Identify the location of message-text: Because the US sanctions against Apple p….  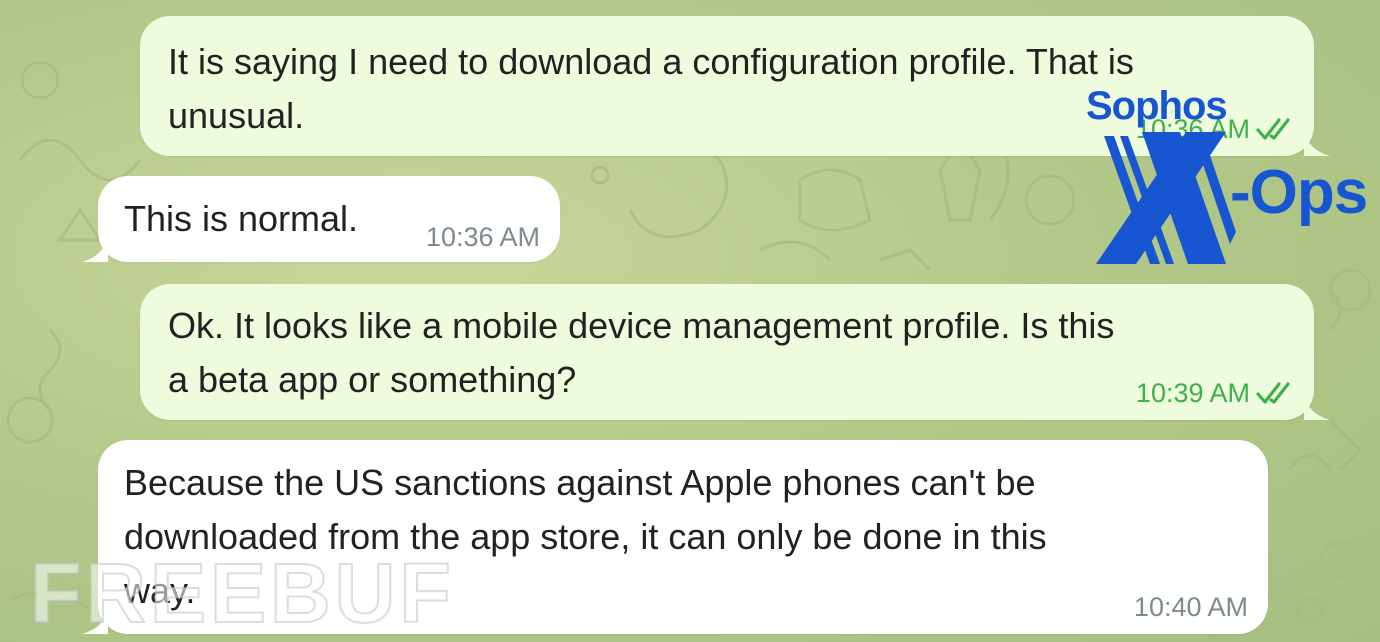
(580, 482).